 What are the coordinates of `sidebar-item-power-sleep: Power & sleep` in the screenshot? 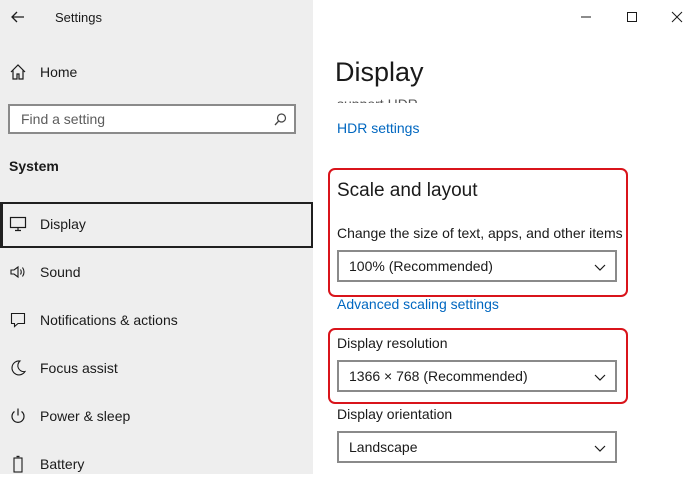 It's located at (156, 417).